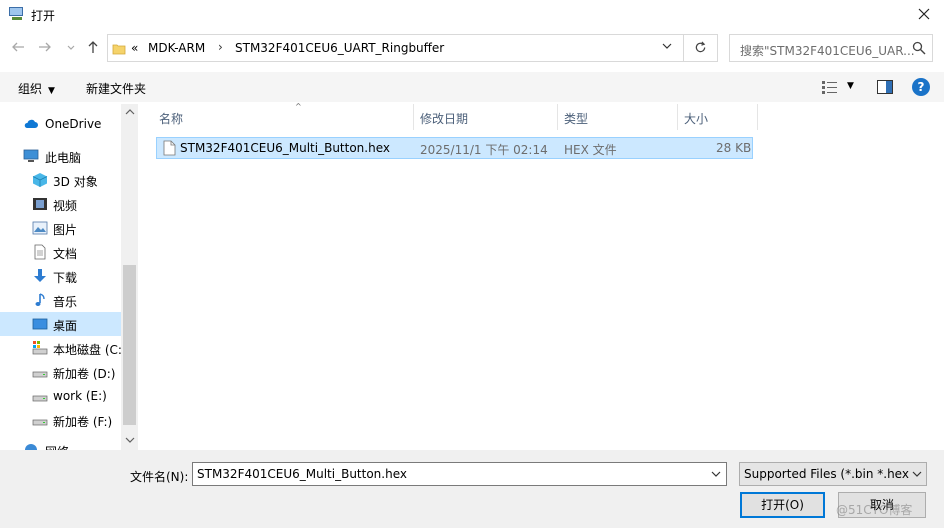 This screenshot has width=944, height=528. What do you see at coordinates (40, 275) in the screenshot?
I see `download-icon` at bounding box center [40, 275].